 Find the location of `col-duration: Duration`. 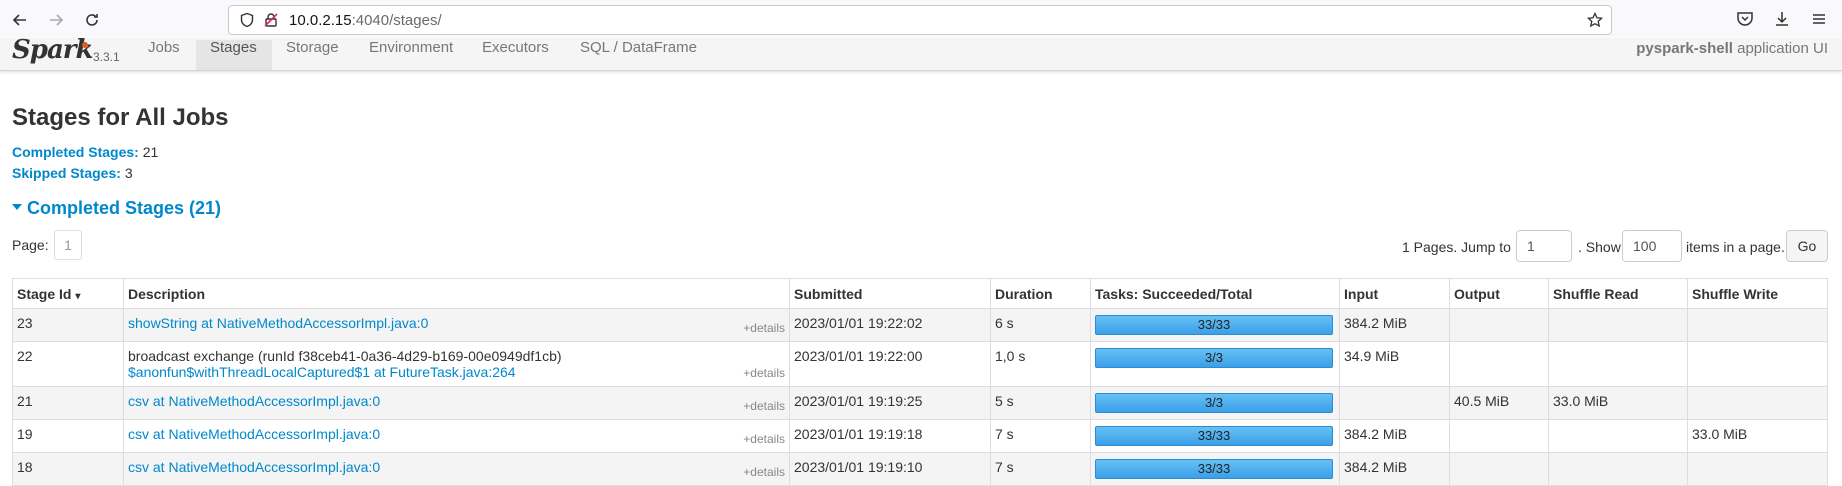

col-duration: Duration is located at coordinates (1040, 293).